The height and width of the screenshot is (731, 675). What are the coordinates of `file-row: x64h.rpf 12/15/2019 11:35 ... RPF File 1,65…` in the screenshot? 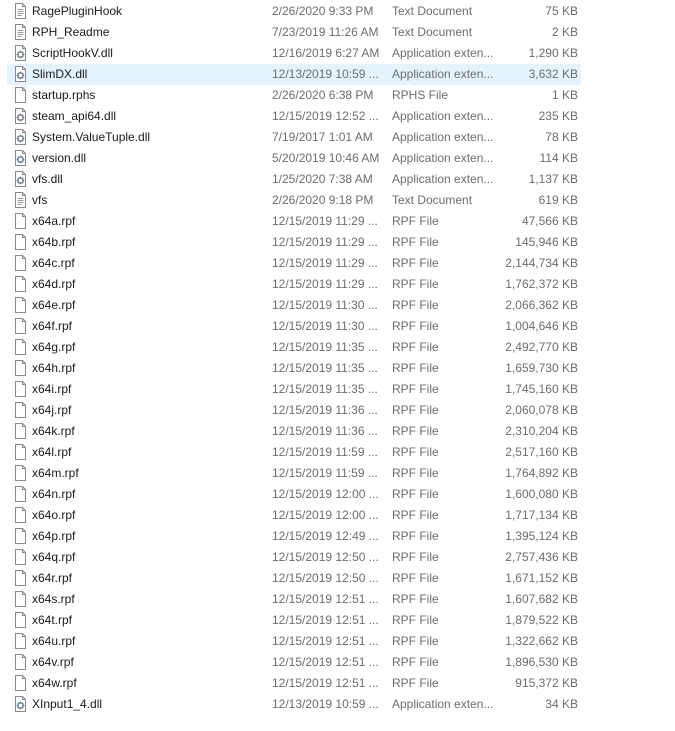 It's located at (337, 368).